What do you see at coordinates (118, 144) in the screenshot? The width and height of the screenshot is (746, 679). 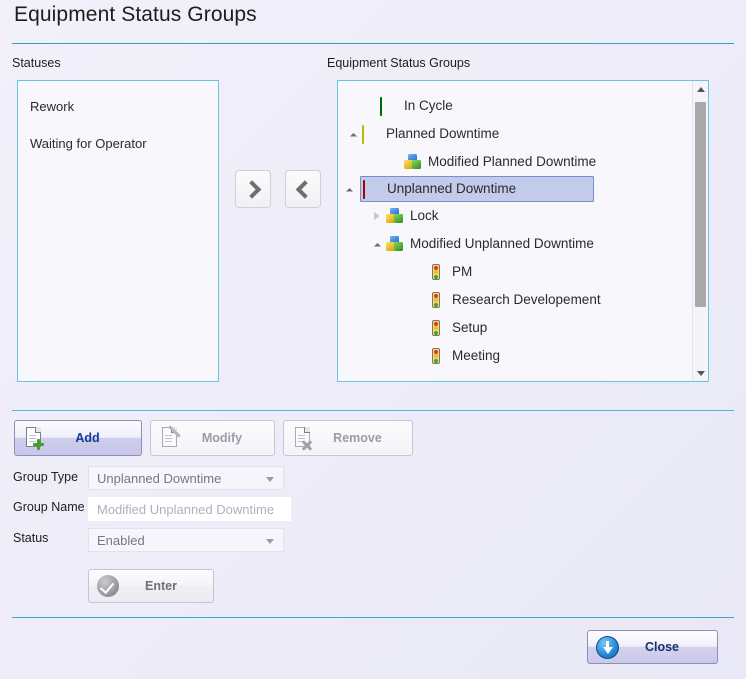 I see `list-item: Waiting for Operator` at bounding box center [118, 144].